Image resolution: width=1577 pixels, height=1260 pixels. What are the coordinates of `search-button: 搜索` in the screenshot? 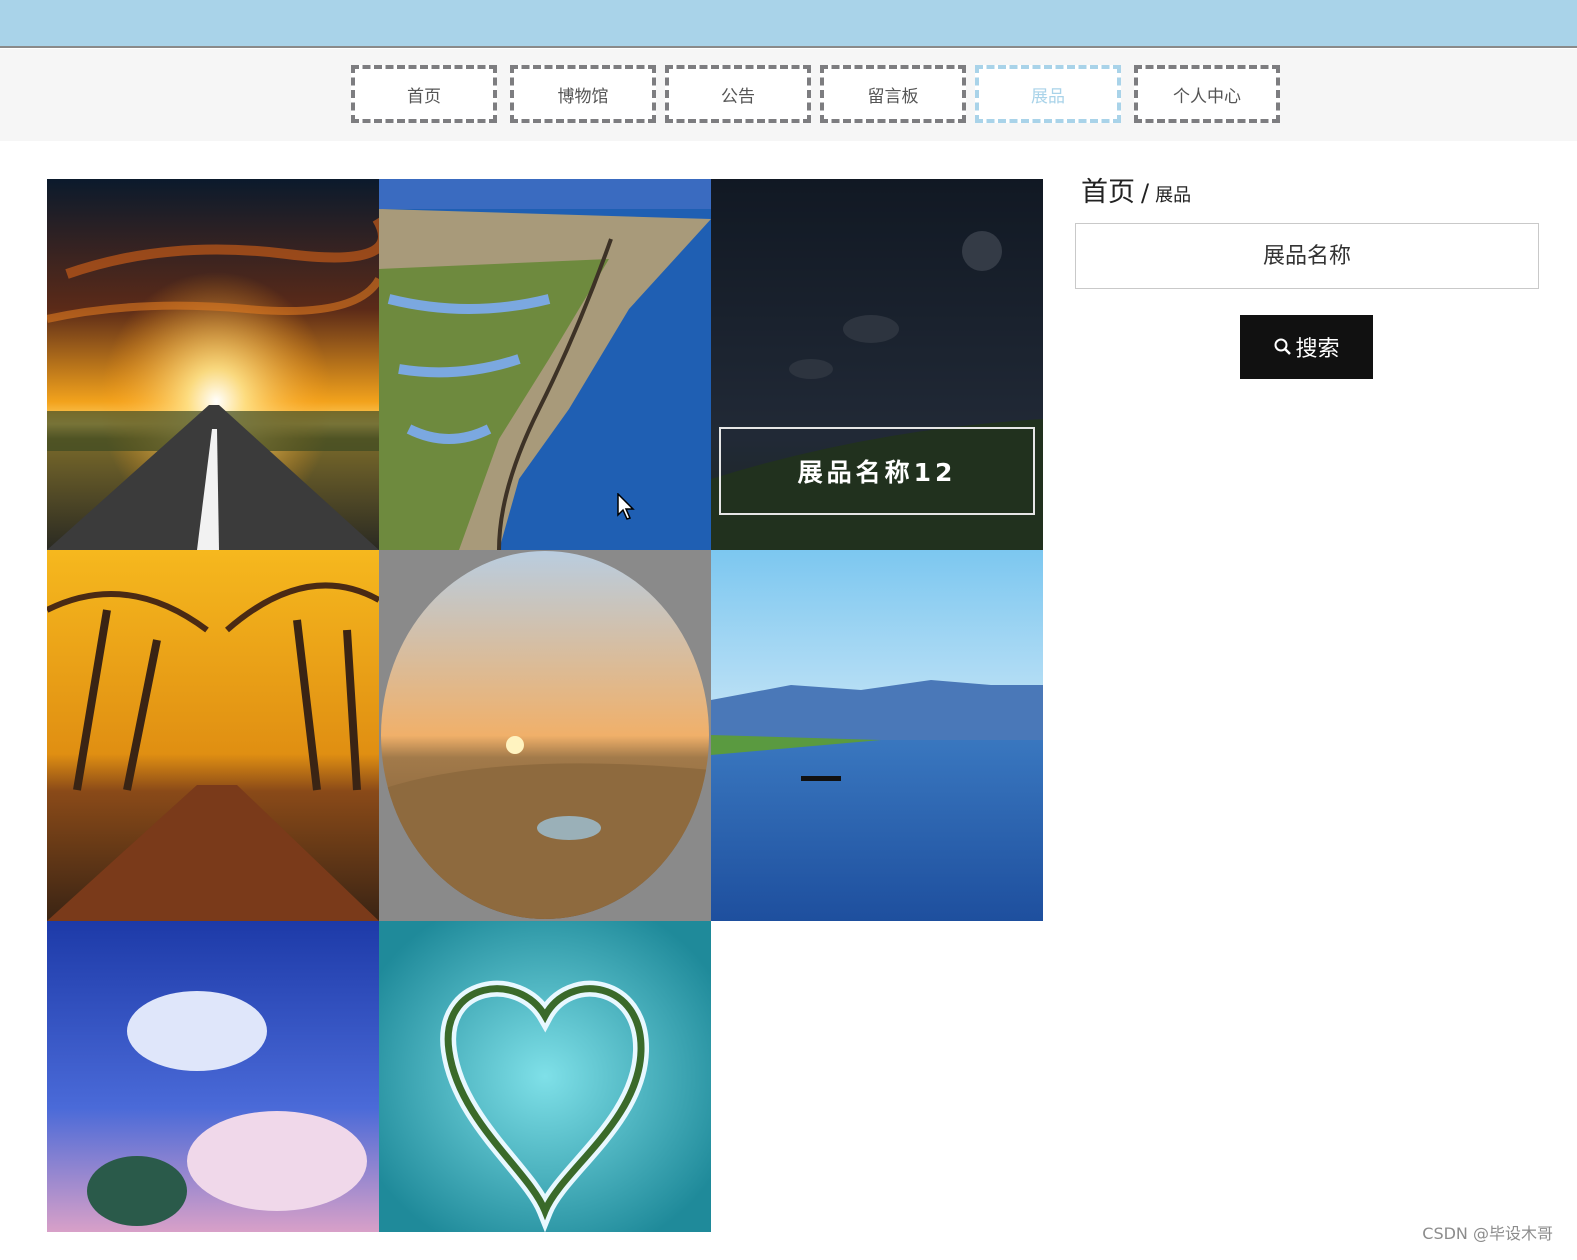 It's located at (1306, 347).